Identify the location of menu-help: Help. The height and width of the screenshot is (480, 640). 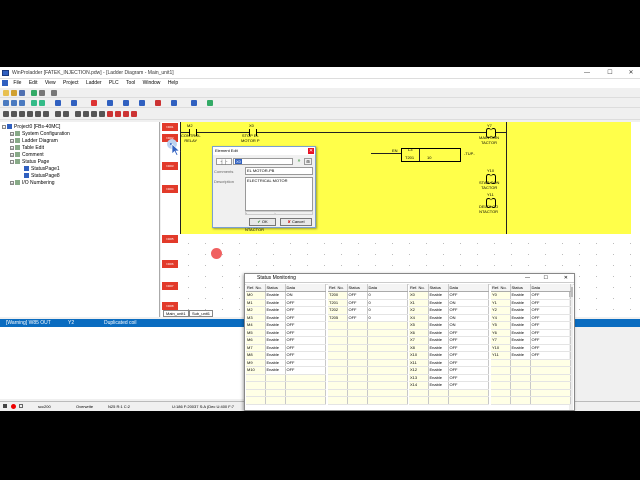
(173, 83).